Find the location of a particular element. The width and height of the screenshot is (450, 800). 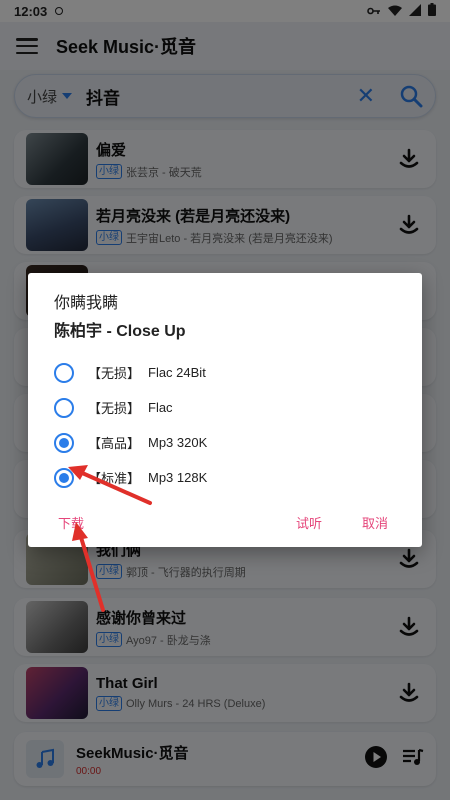

quality-option: 【无损】 Flac 24Bit is located at coordinates (225, 372).